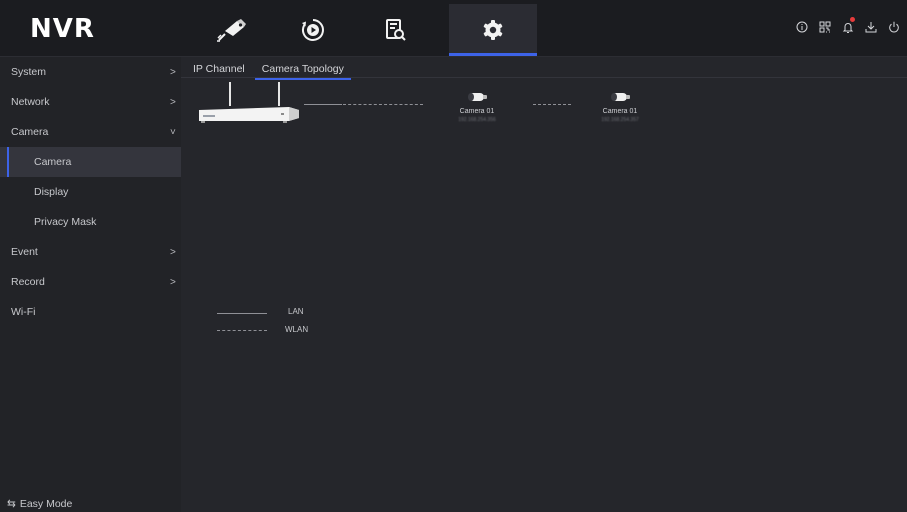 This screenshot has height=512, width=907. I want to click on legend-lan-label: LAN, so click(296, 311).